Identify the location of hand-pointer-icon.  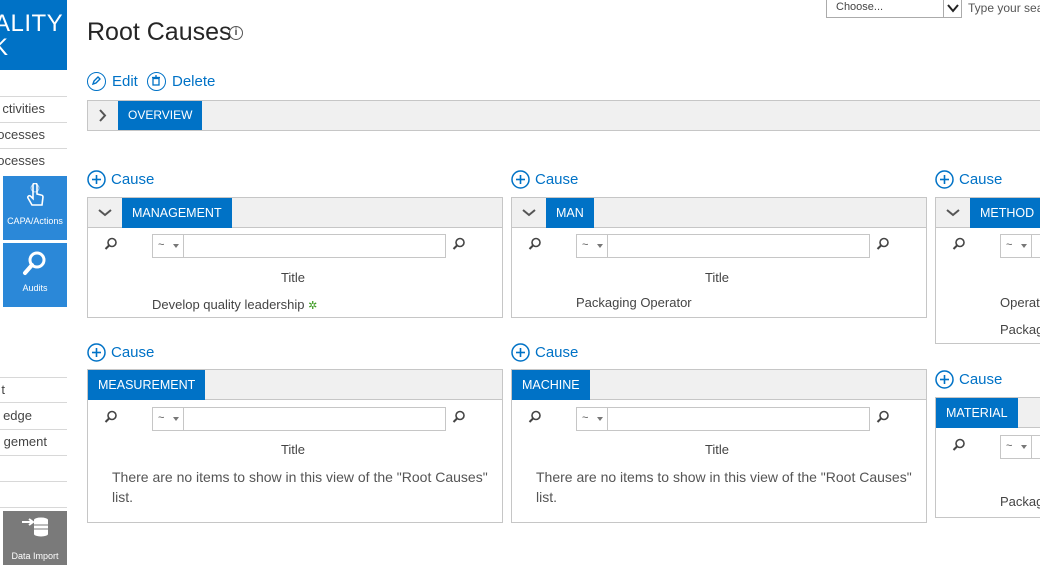
(35, 196).